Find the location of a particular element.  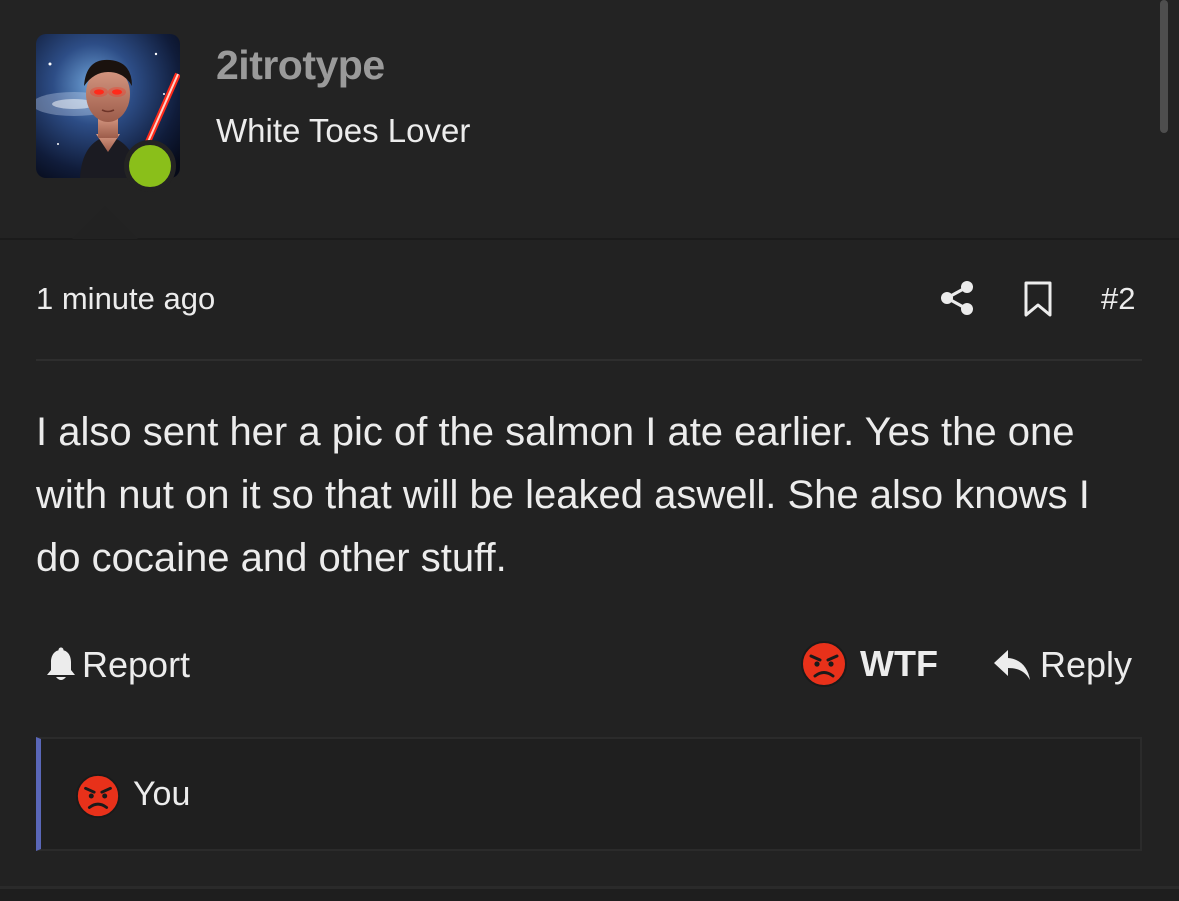

share-icon is located at coordinates (957, 298).